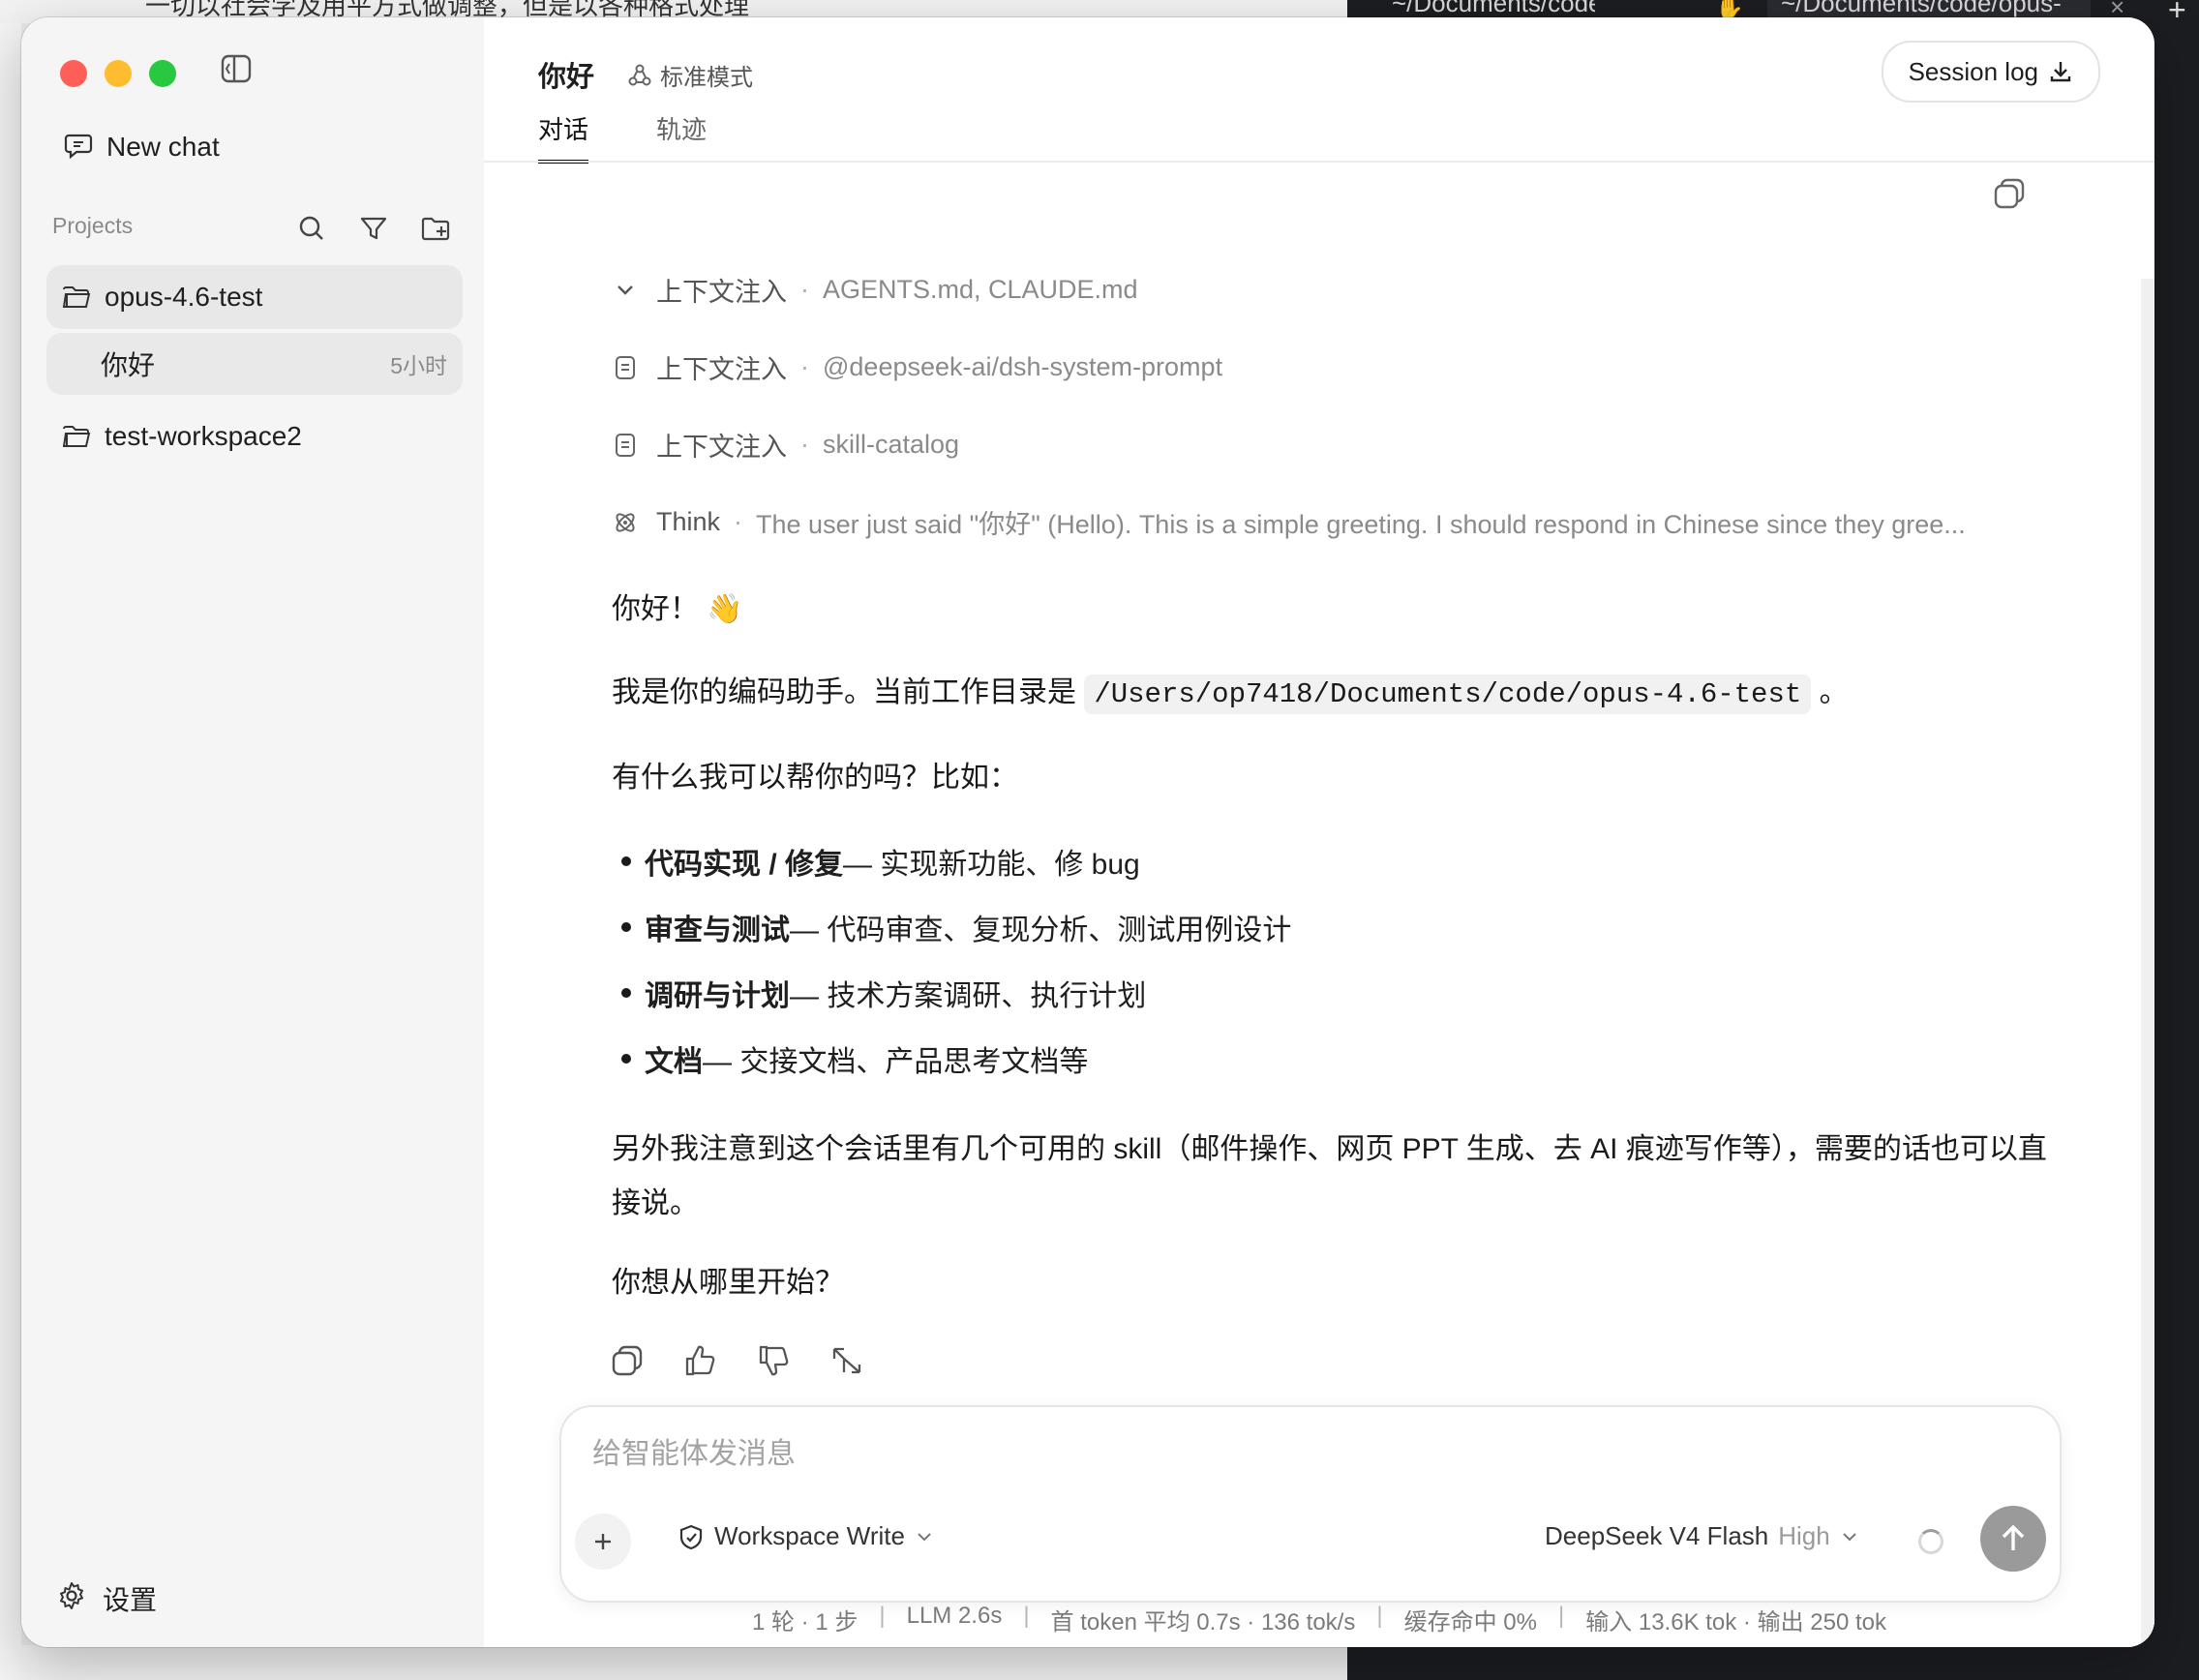 This screenshot has height=1680, width=2199. Describe the element at coordinates (968, 996) in the screenshot. I see `bullet-text: — 技术方案调研、执行计划` at that location.